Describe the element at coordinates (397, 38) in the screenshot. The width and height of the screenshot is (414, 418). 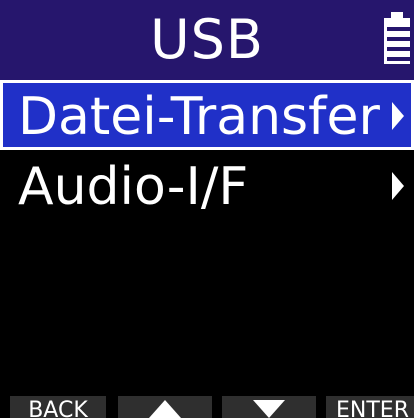
I see `battery-icon` at that location.